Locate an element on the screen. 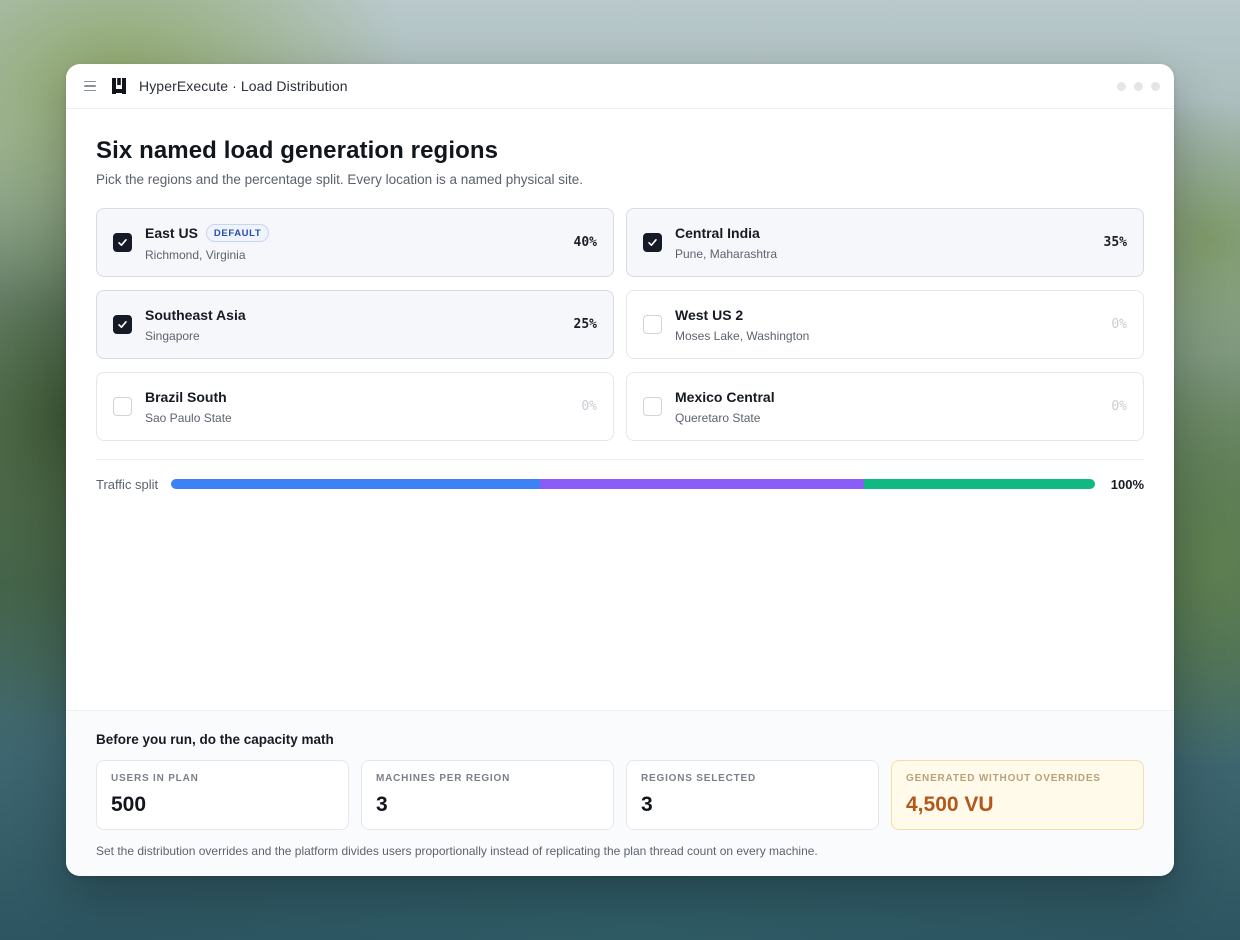 The image size is (1240, 940). region-card-southeast-asia: Southeast Asia Singapore 25% is located at coordinates (355, 324).